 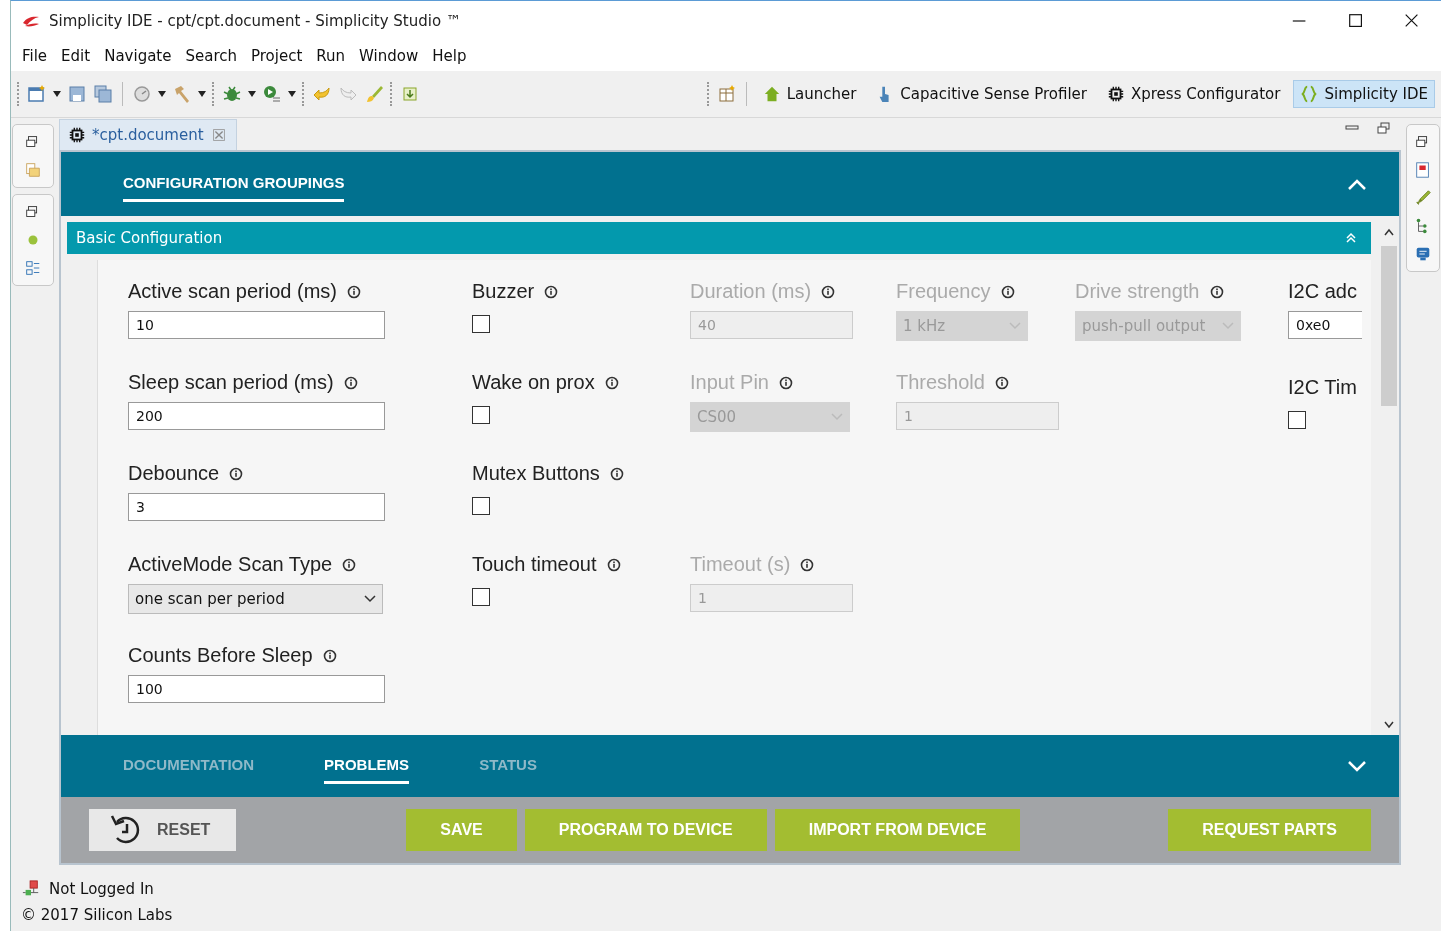 What do you see at coordinates (255, 599) in the screenshot?
I see `dropdown-field: one scan per period` at bounding box center [255, 599].